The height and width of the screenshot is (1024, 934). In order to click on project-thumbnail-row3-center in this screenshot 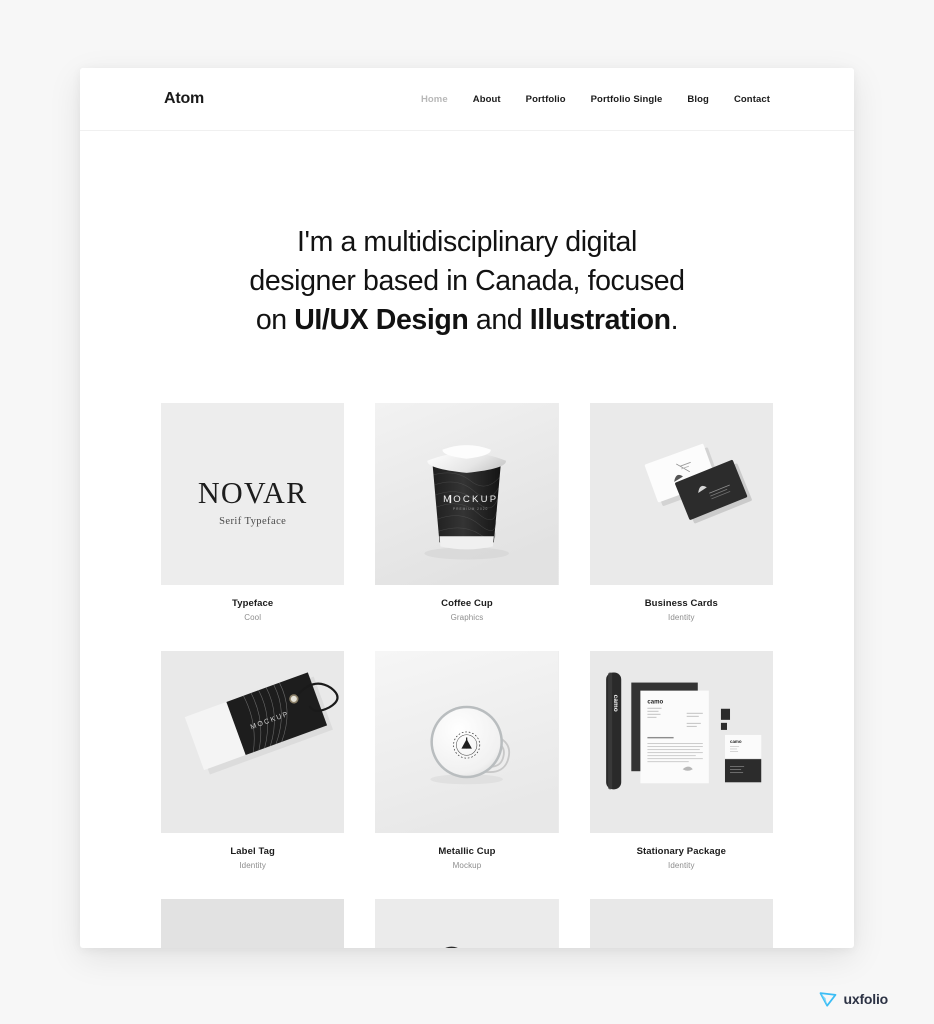, I will do `click(467, 923)`.